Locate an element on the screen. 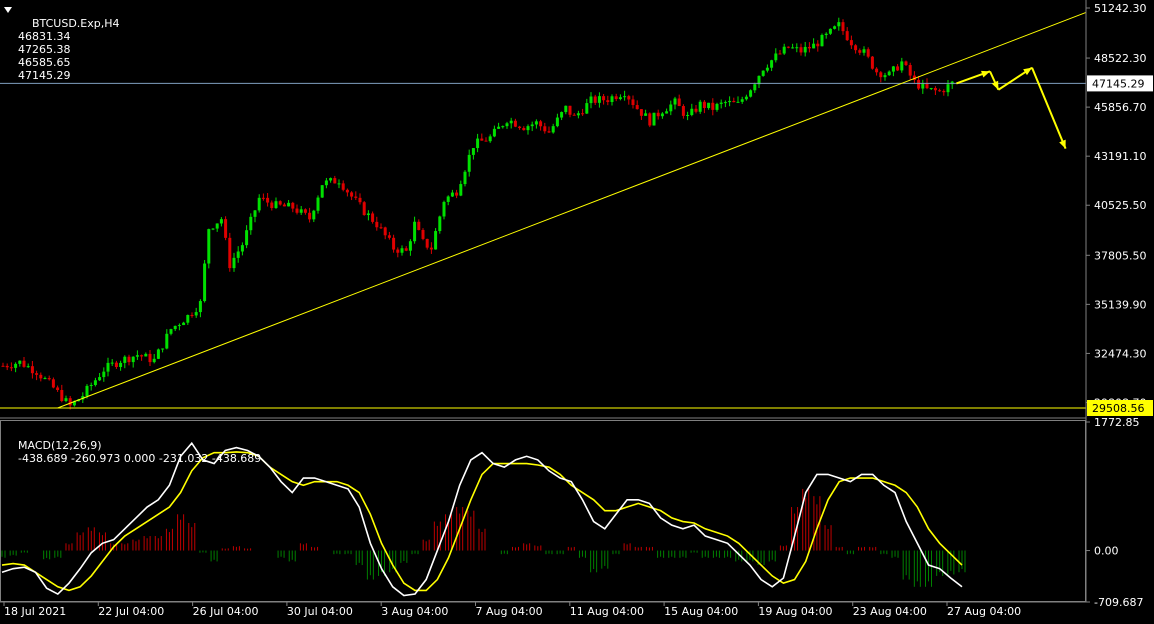 The width and height of the screenshot is (1154, 624). price-tick-label: 40525.50 is located at coordinates (1120, 205).